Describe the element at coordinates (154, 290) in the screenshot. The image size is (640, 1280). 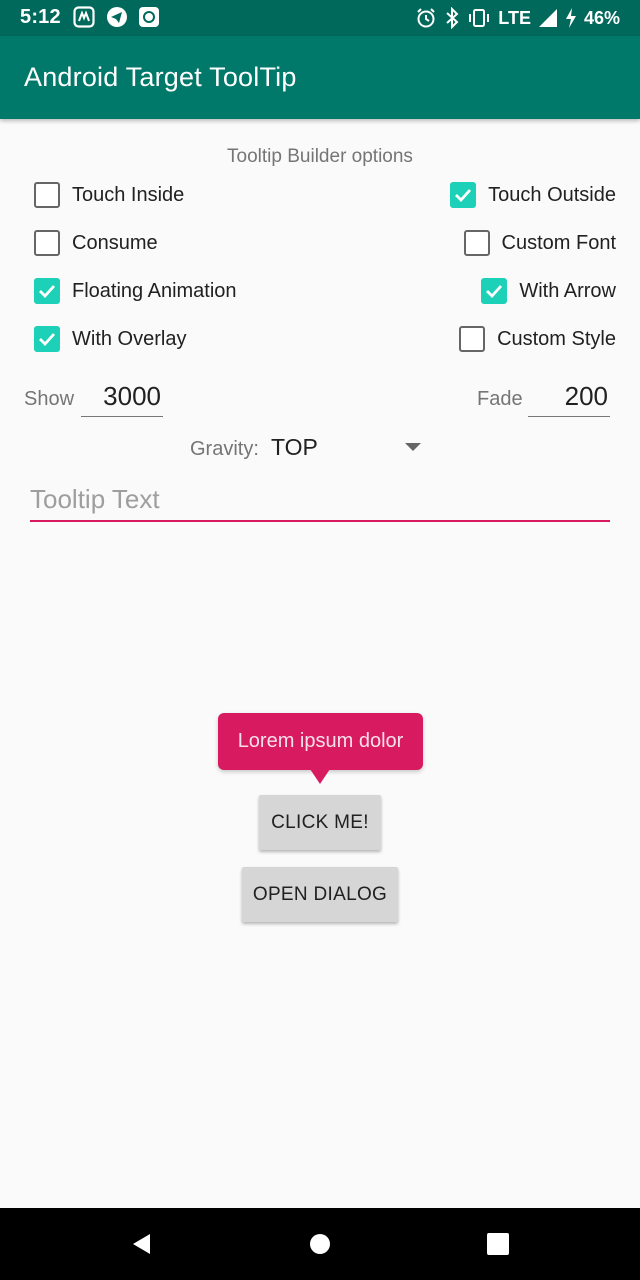
I see `checkbox-label: Floating Animation` at that location.